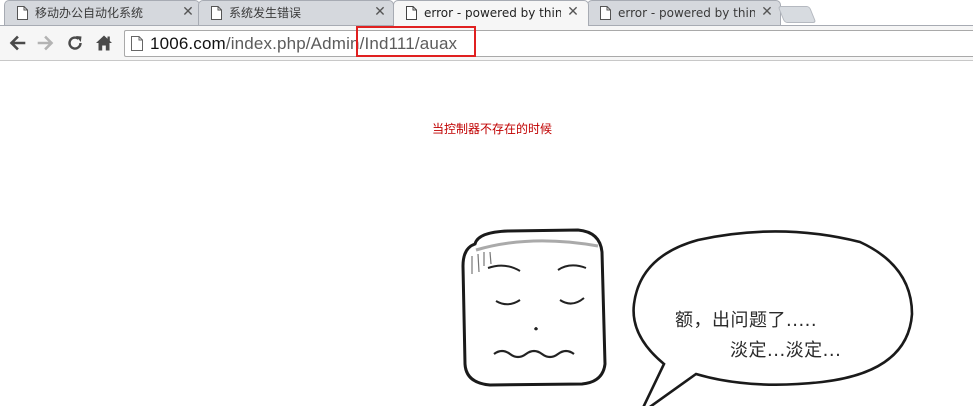 The width and height of the screenshot is (973, 410). What do you see at coordinates (265, 13) in the screenshot?
I see `tab-title: 系统发生错误` at bounding box center [265, 13].